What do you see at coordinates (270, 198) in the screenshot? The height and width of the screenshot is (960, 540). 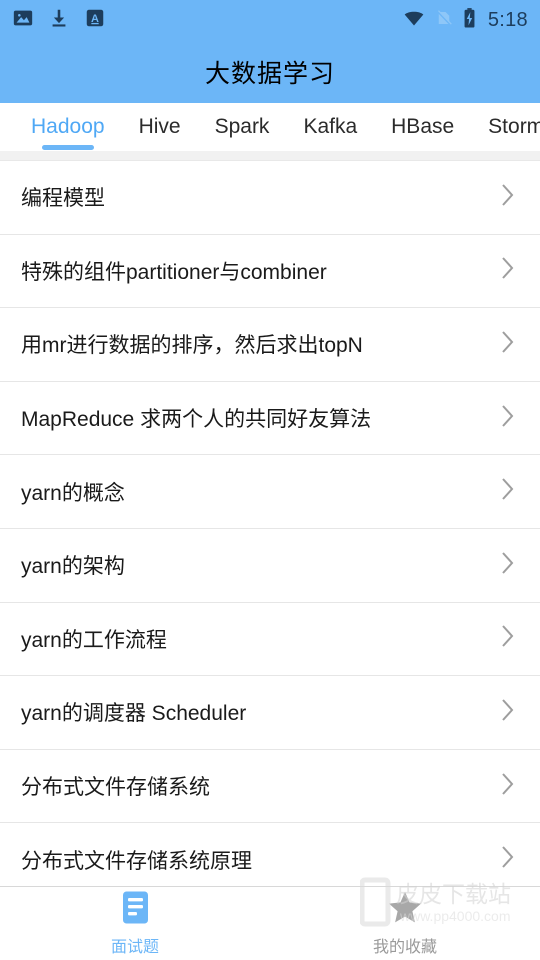 I see `list-item: 编程模型` at bounding box center [270, 198].